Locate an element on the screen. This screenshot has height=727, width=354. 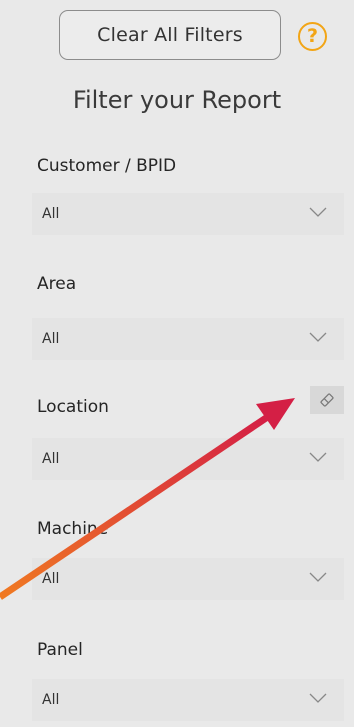
dropdown-customer-bpid: All is located at coordinates (188, 214).